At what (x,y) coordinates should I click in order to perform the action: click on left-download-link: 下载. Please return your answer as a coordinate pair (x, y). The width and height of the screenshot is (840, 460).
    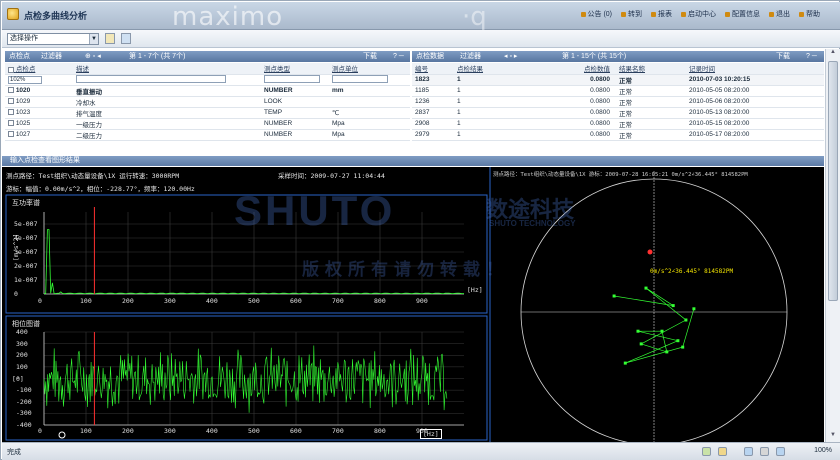
    Looking at the image, I should click on (370, 56).